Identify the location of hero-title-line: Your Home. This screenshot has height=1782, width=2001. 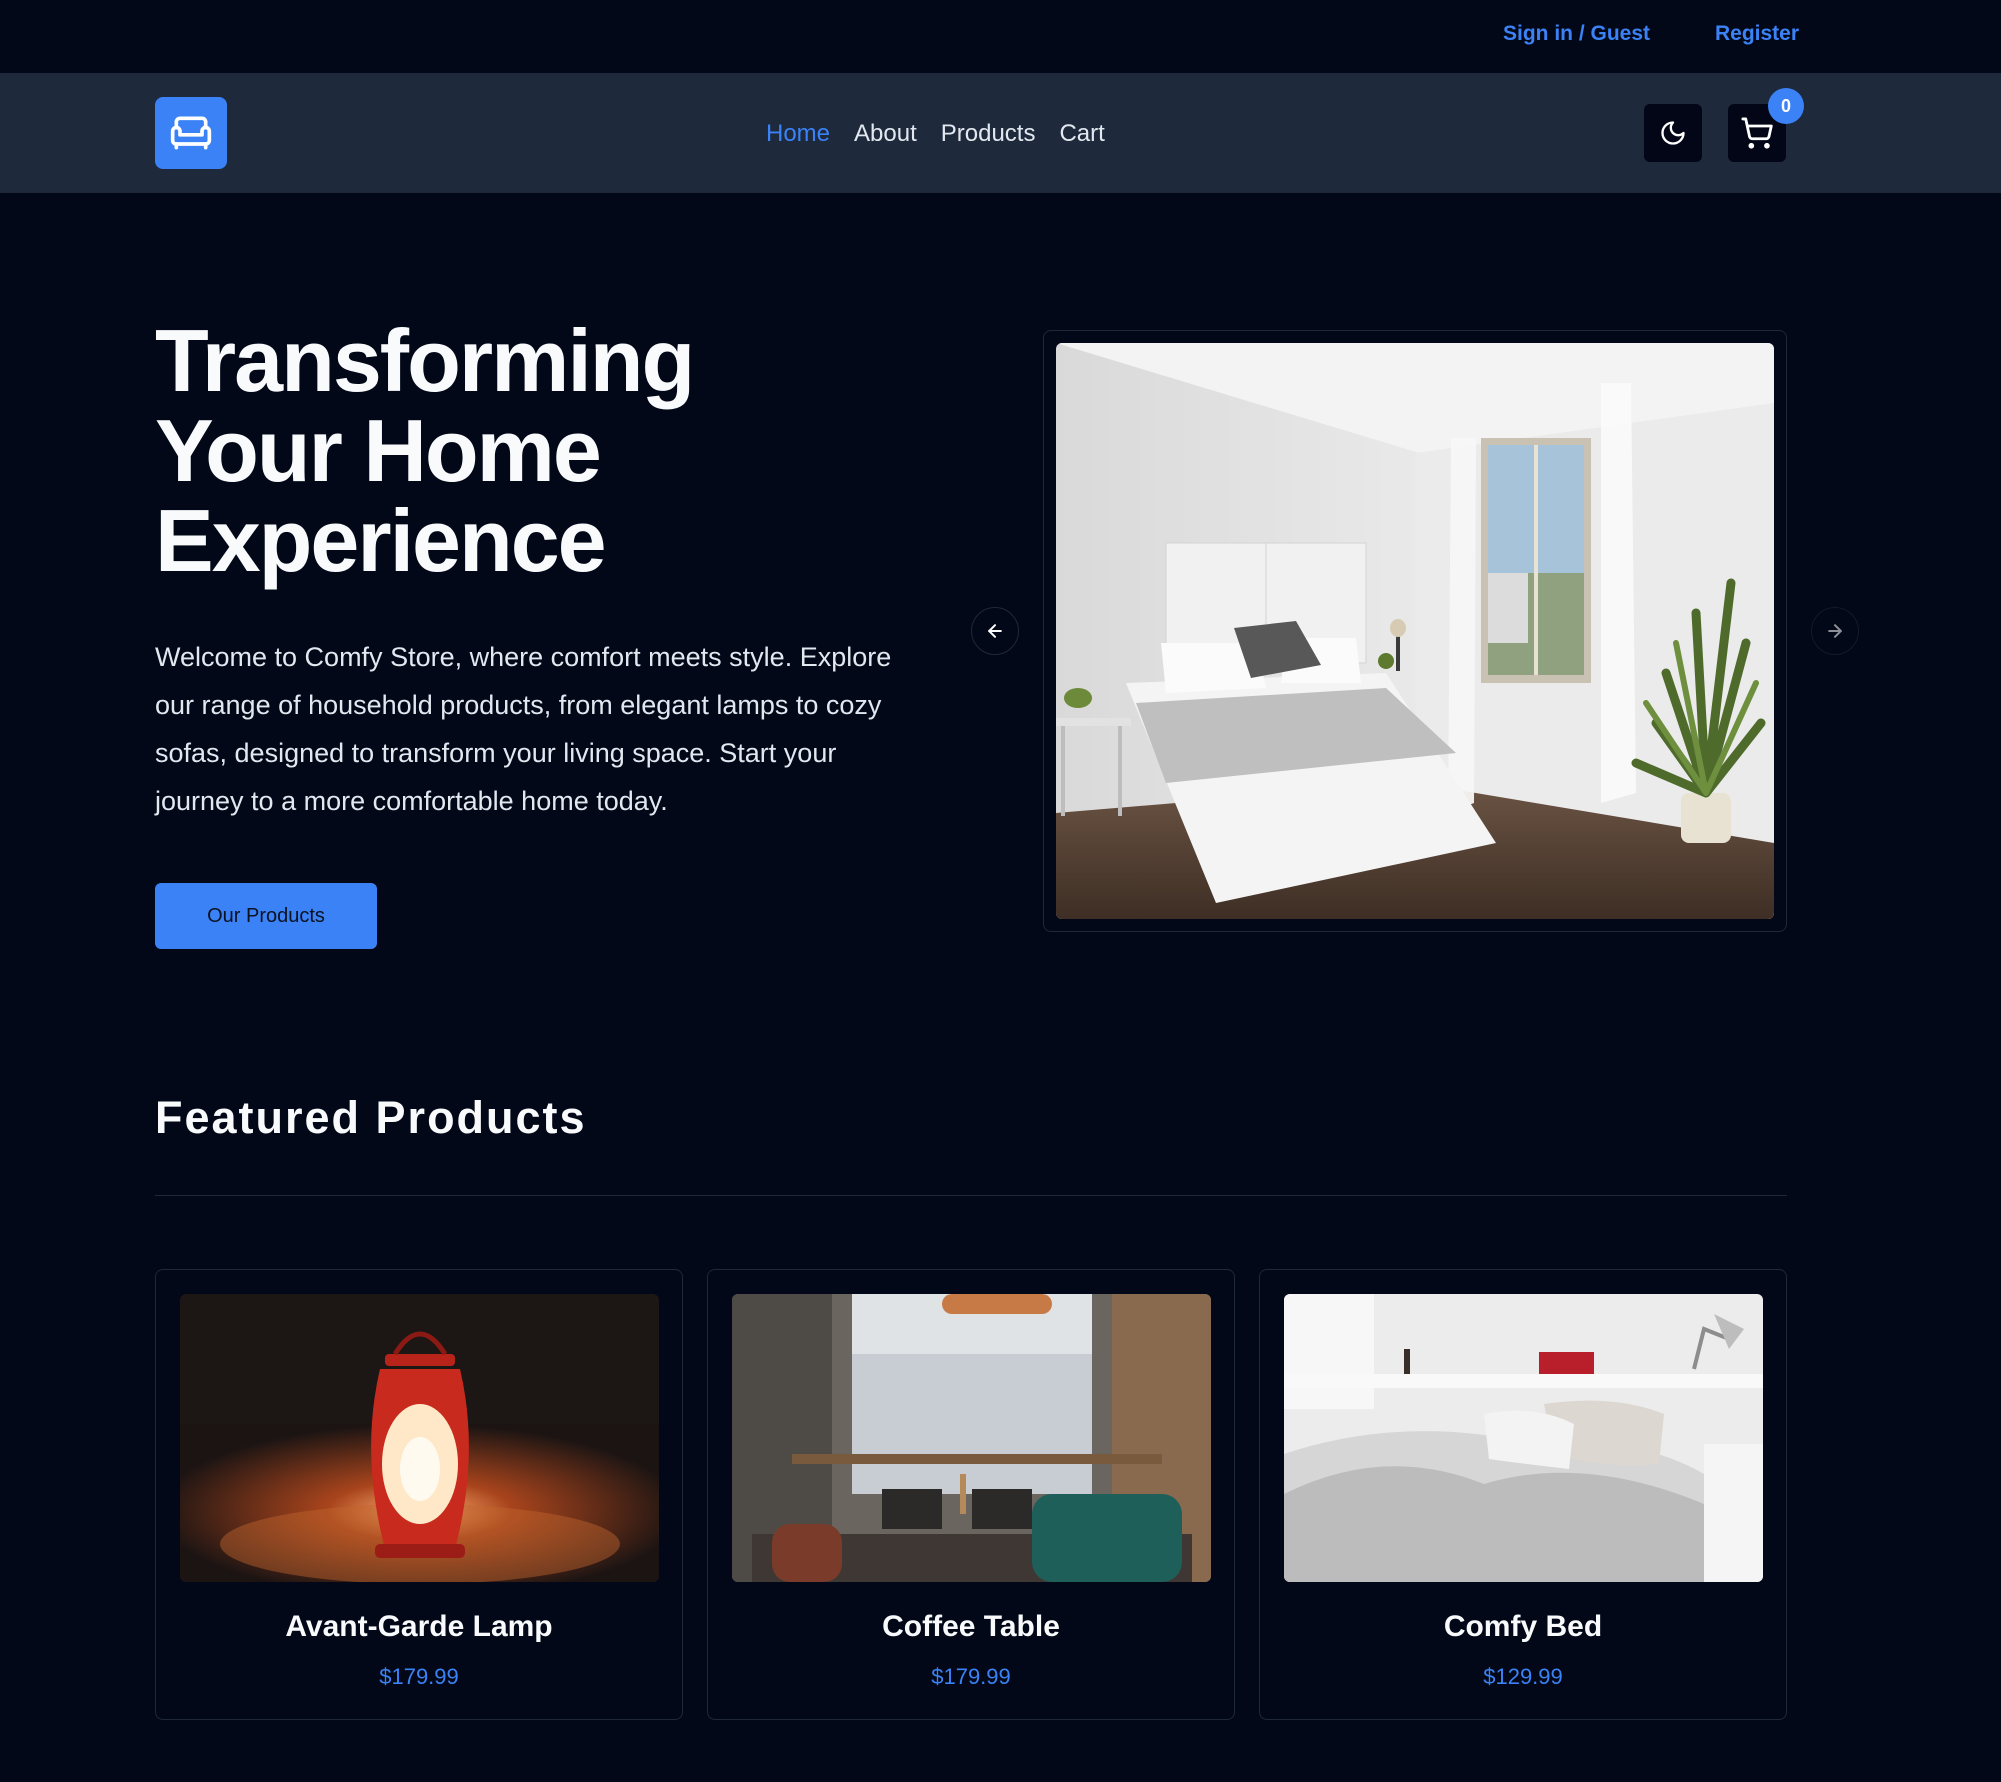
(378, 450).